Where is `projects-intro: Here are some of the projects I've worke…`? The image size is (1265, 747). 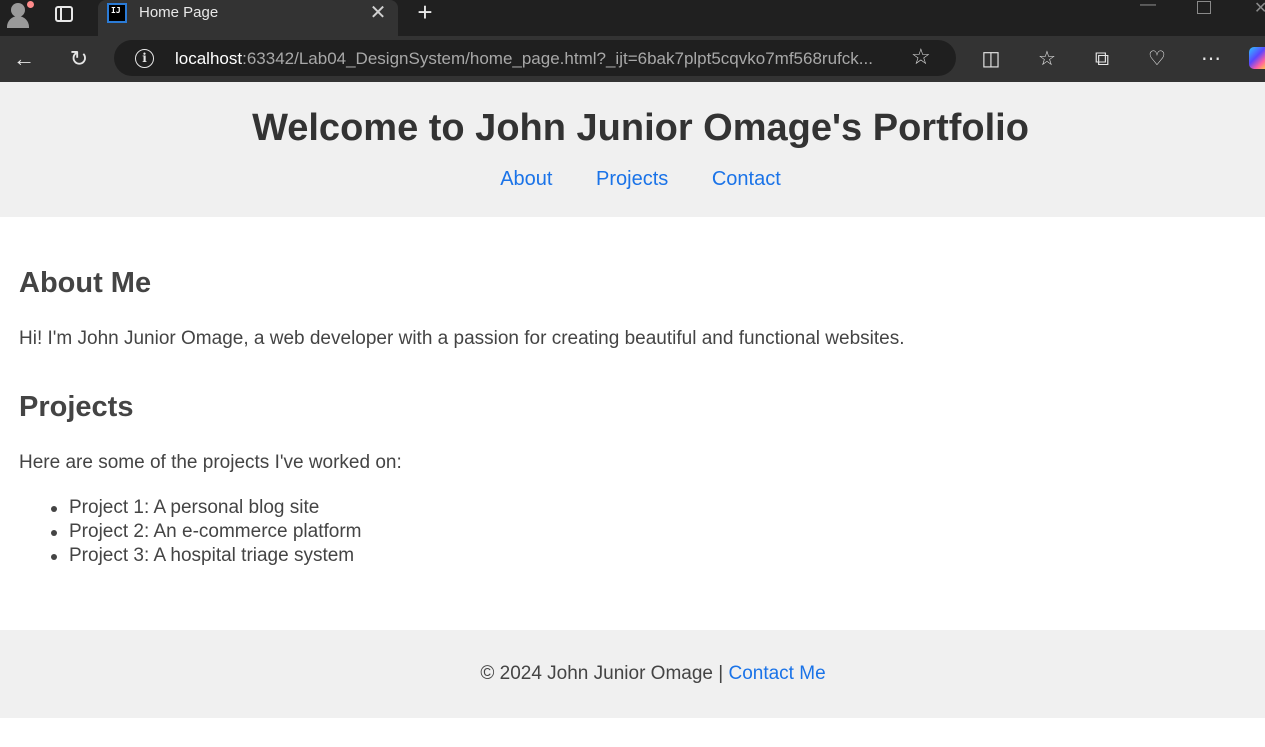 projects-intro: Here are some of the projects I've worke… is located at coordinates (210, 462).